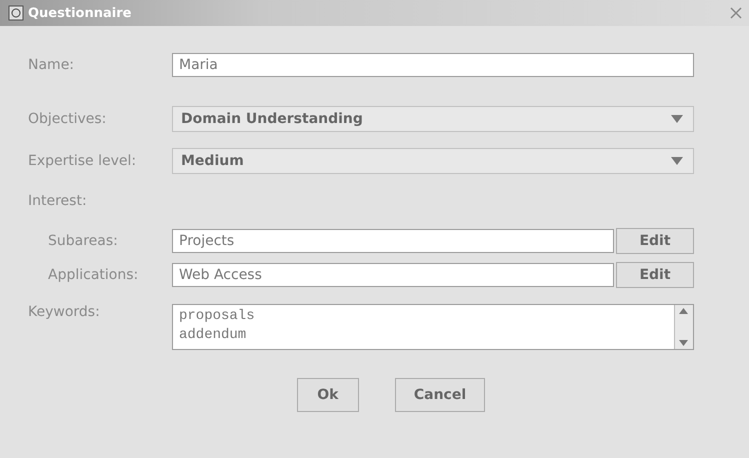 This screenshot has width=749, height=458. What do you see at coordinates (68, 119) in the screenshot?
I see `field-label: Objectives:` at bounding box center [68, 119].